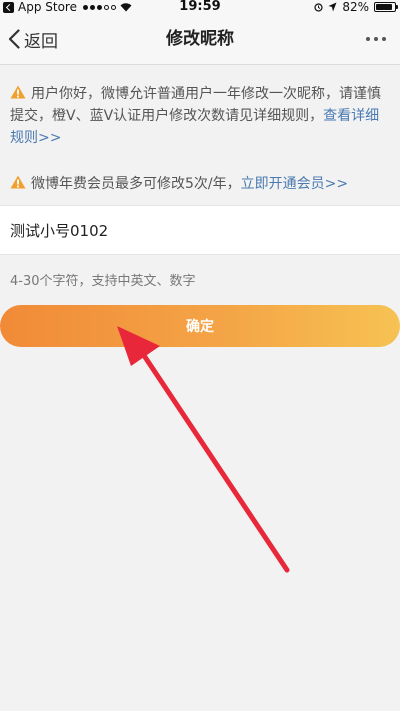 This screenshot has height=711, width=400. Describe the element at coordinates (136, 184) in the screenshot. I see `notice-vip-text: 微博年费会员最多可修改5次/年，` at that location.